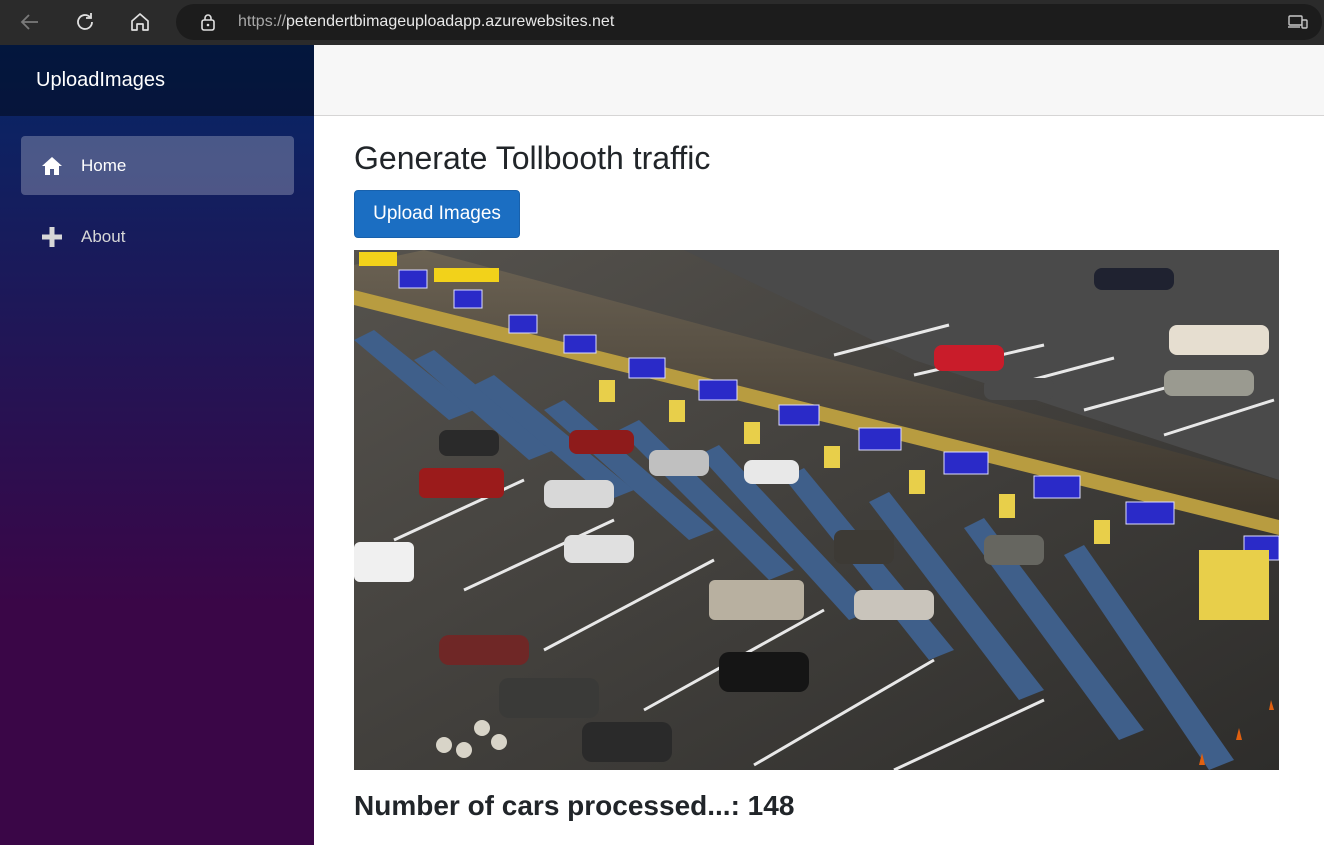 The image size is (1324, 845). I want to click on sidebar-item-label: Home, so click(104, 165).